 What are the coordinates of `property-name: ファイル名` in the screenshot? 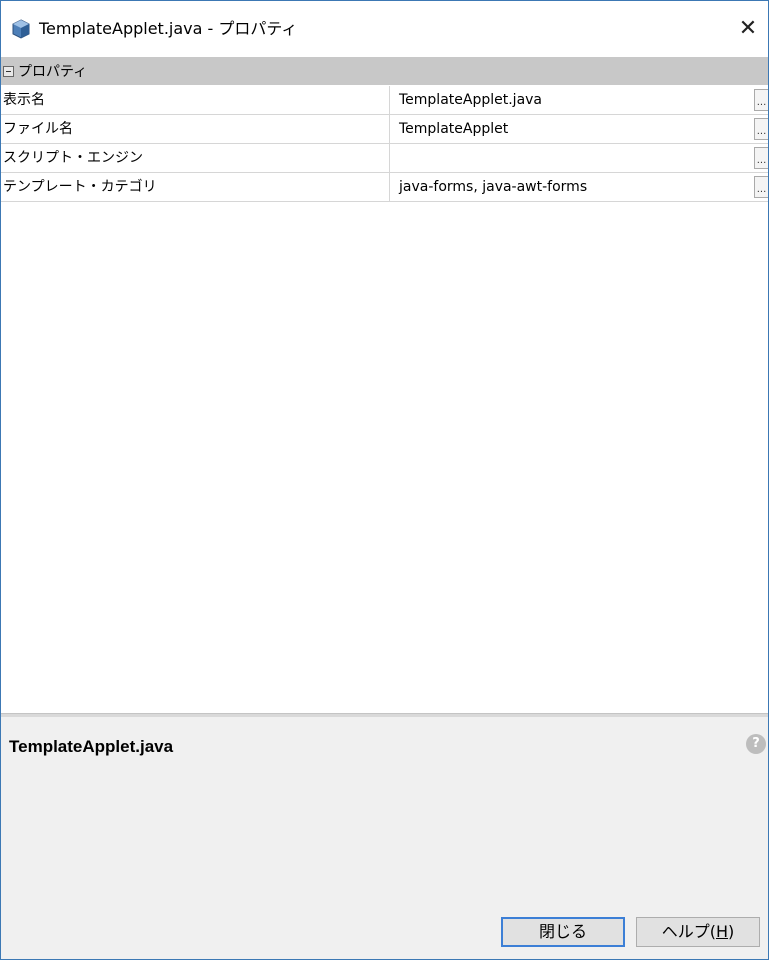 It's located at (195, 129).